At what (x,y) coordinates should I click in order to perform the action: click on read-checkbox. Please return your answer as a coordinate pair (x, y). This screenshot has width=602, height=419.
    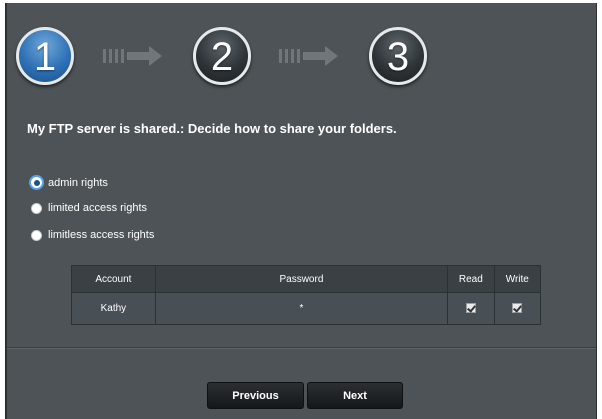
    Looking at the image, I should click on (470, 308).